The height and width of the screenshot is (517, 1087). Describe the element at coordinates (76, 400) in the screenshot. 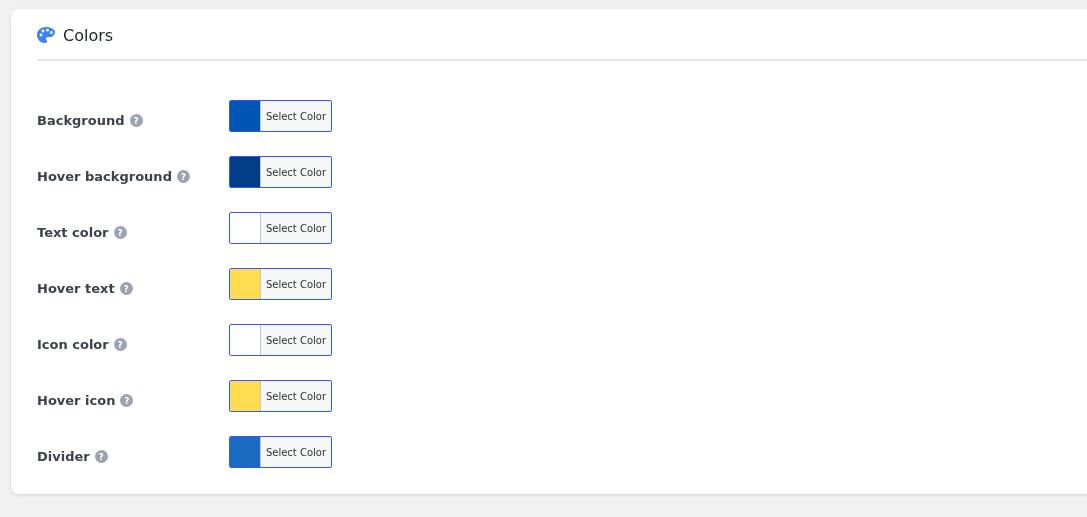

I see `field-label: Hover icon` at that location.